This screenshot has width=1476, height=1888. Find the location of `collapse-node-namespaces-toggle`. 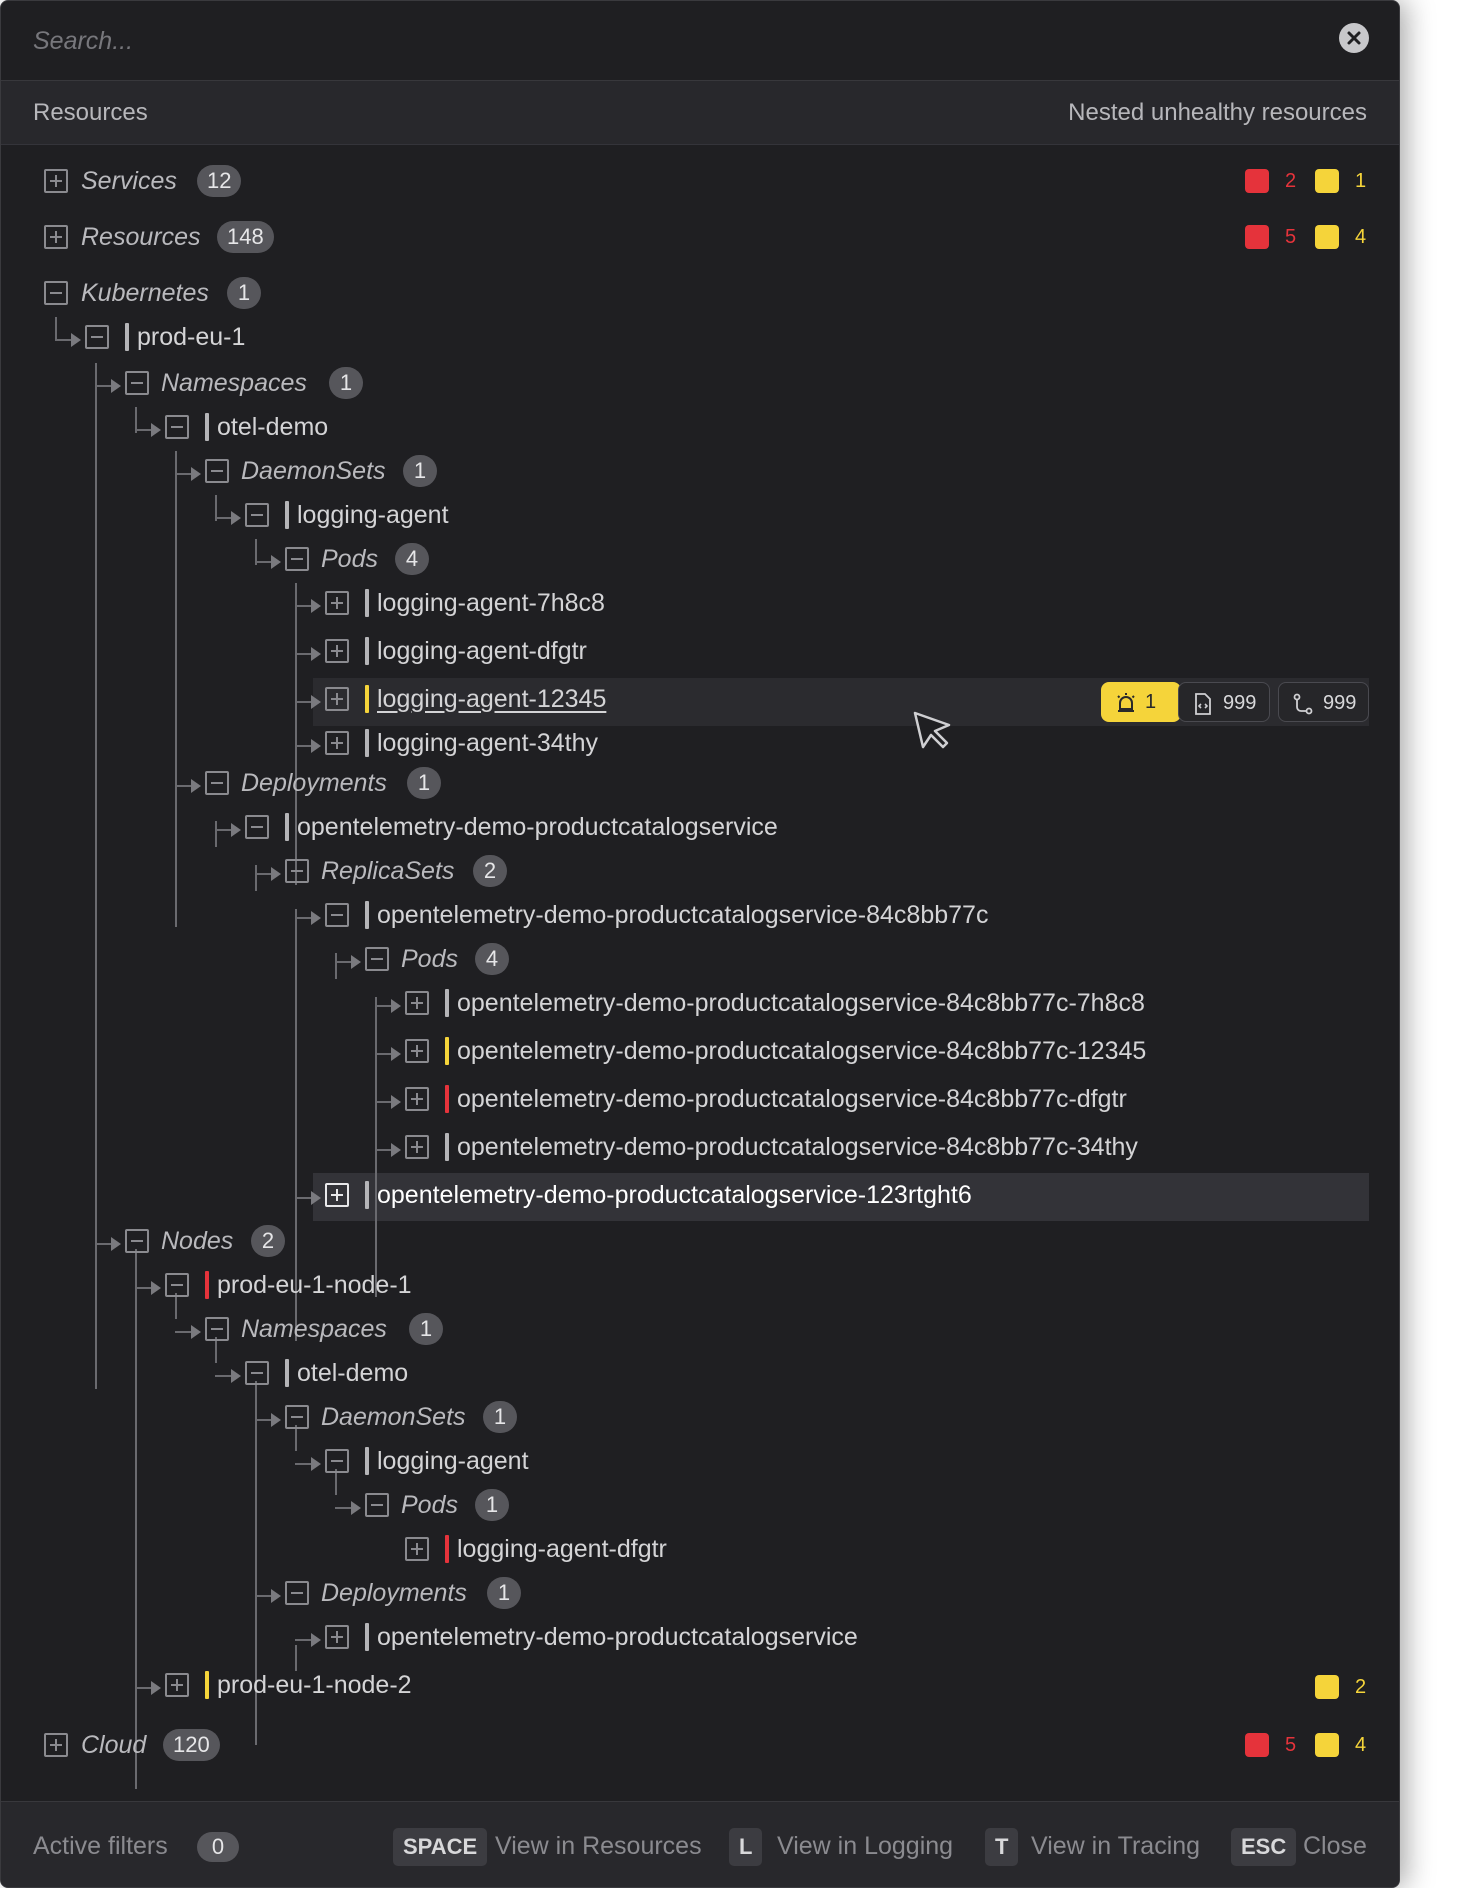

collapse-node-namespaces-toggle is located at coordinates (217, 1329).